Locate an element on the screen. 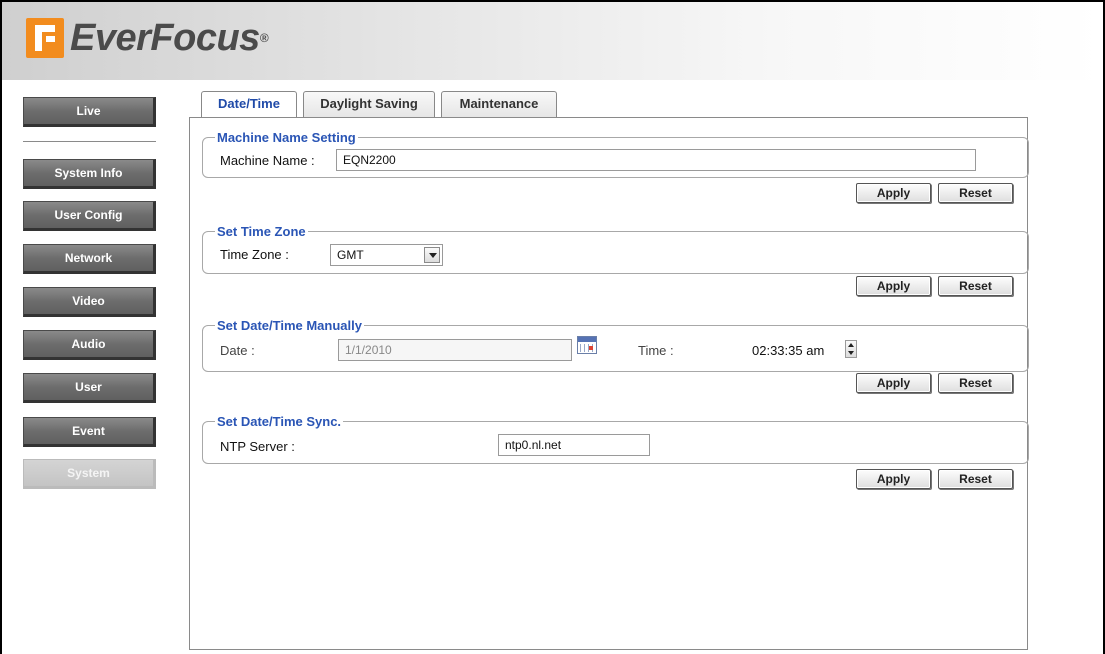 The image size is (1105, 654). chevron-down-icon is located at coordinates (432, 255).